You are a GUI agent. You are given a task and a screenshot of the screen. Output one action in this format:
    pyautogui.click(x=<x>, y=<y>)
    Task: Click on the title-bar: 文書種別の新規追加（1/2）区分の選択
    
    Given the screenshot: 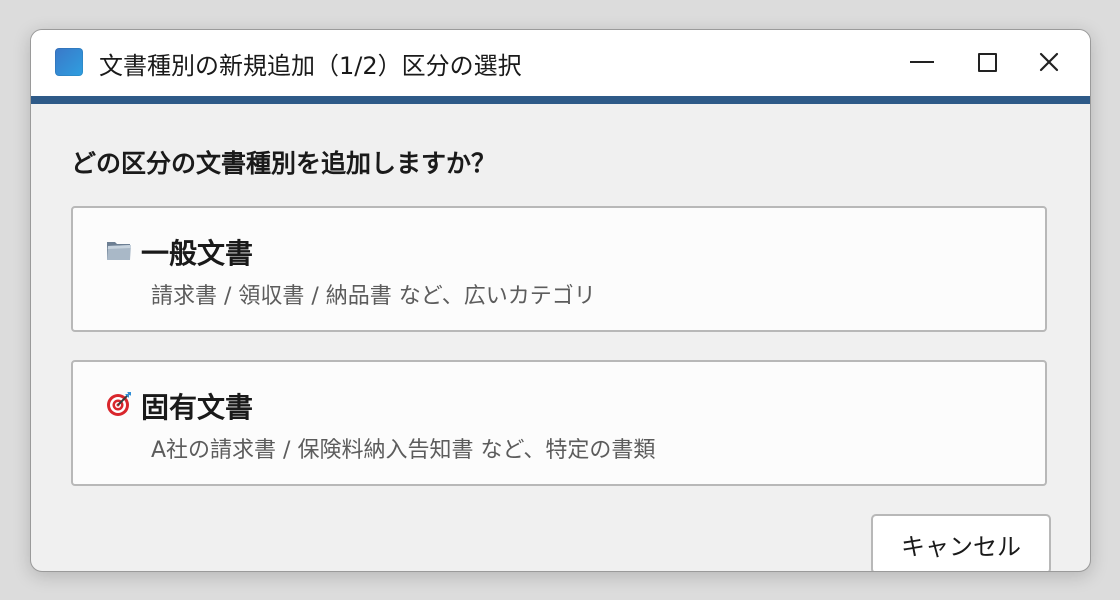 What is the action you would take?
    pyautogui.click(x=560, y=63)
    